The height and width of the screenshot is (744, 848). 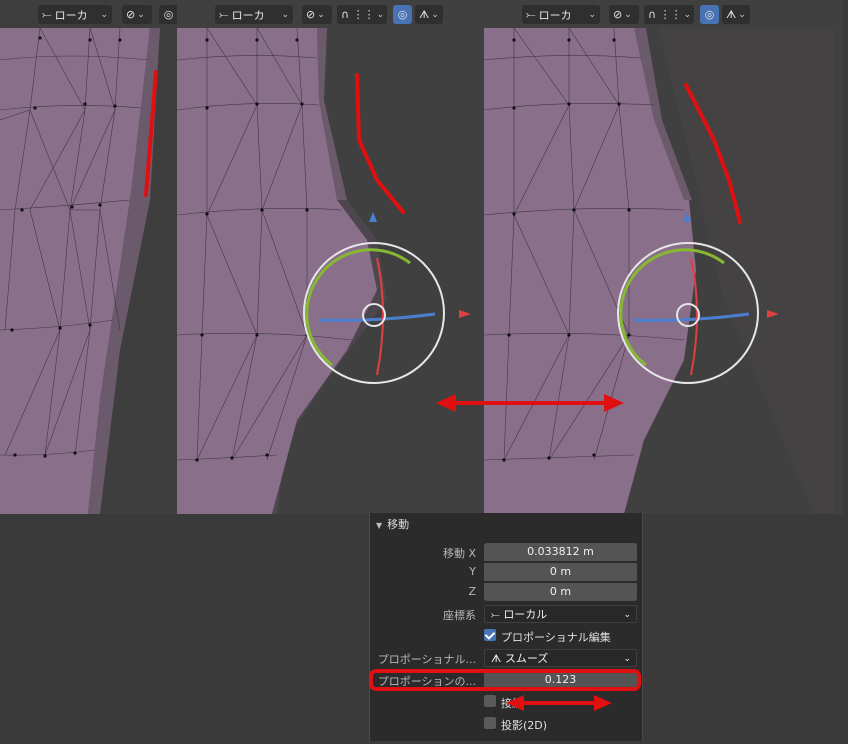 I want to click on proportional-edit-checkbox, so click(x=490, y=635).